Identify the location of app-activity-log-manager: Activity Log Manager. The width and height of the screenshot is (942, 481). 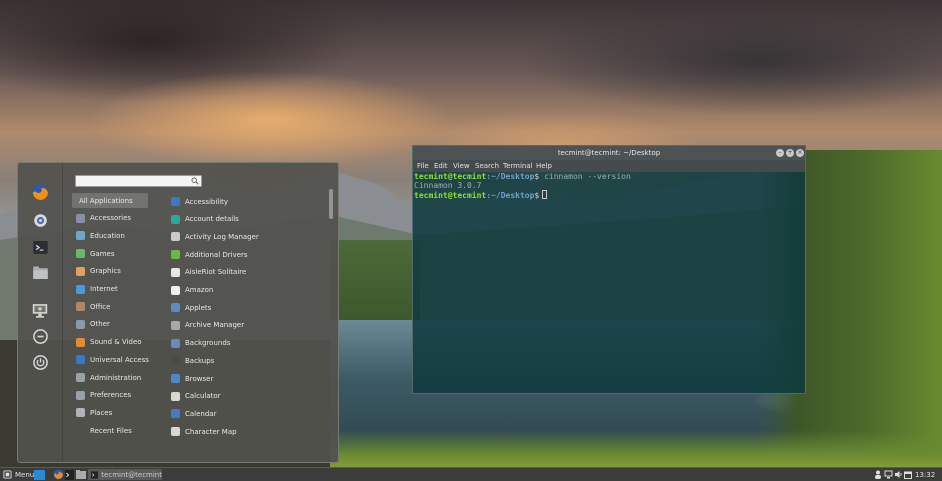
(248, 236).